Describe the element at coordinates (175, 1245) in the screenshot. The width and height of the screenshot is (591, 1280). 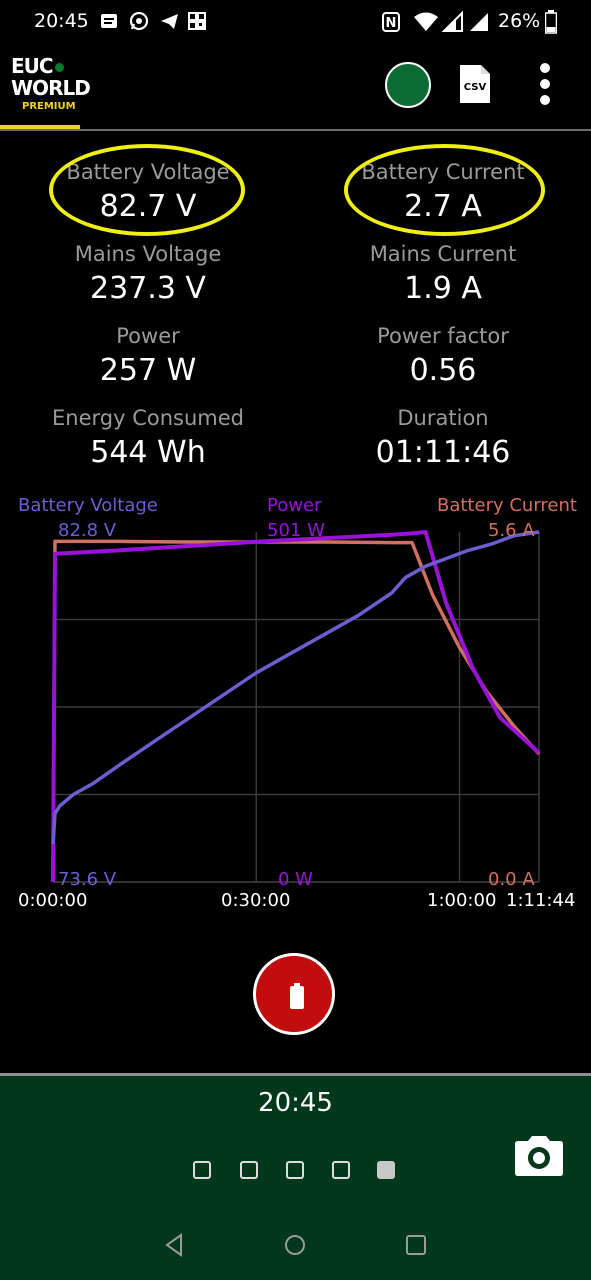
I see `back-icon` at that location.